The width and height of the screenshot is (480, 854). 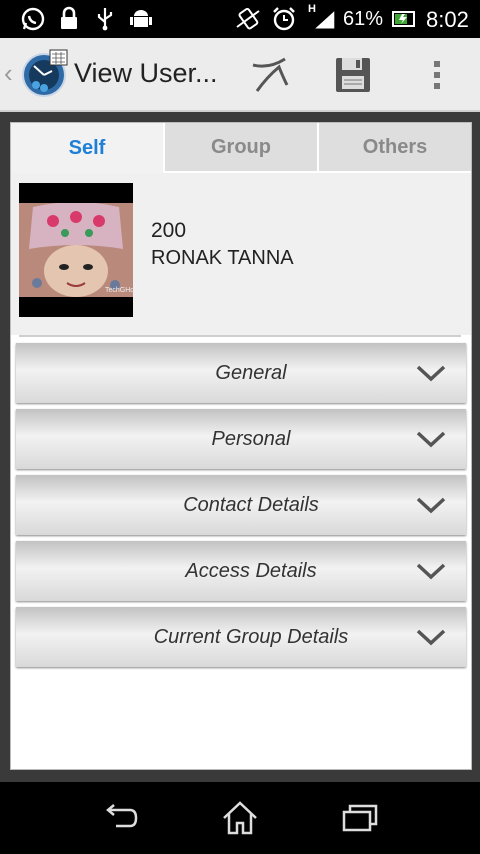 What do you see at coordinates (353, 75) in the screenshot?
I see `save-icon` at bounding box center [353, 75].